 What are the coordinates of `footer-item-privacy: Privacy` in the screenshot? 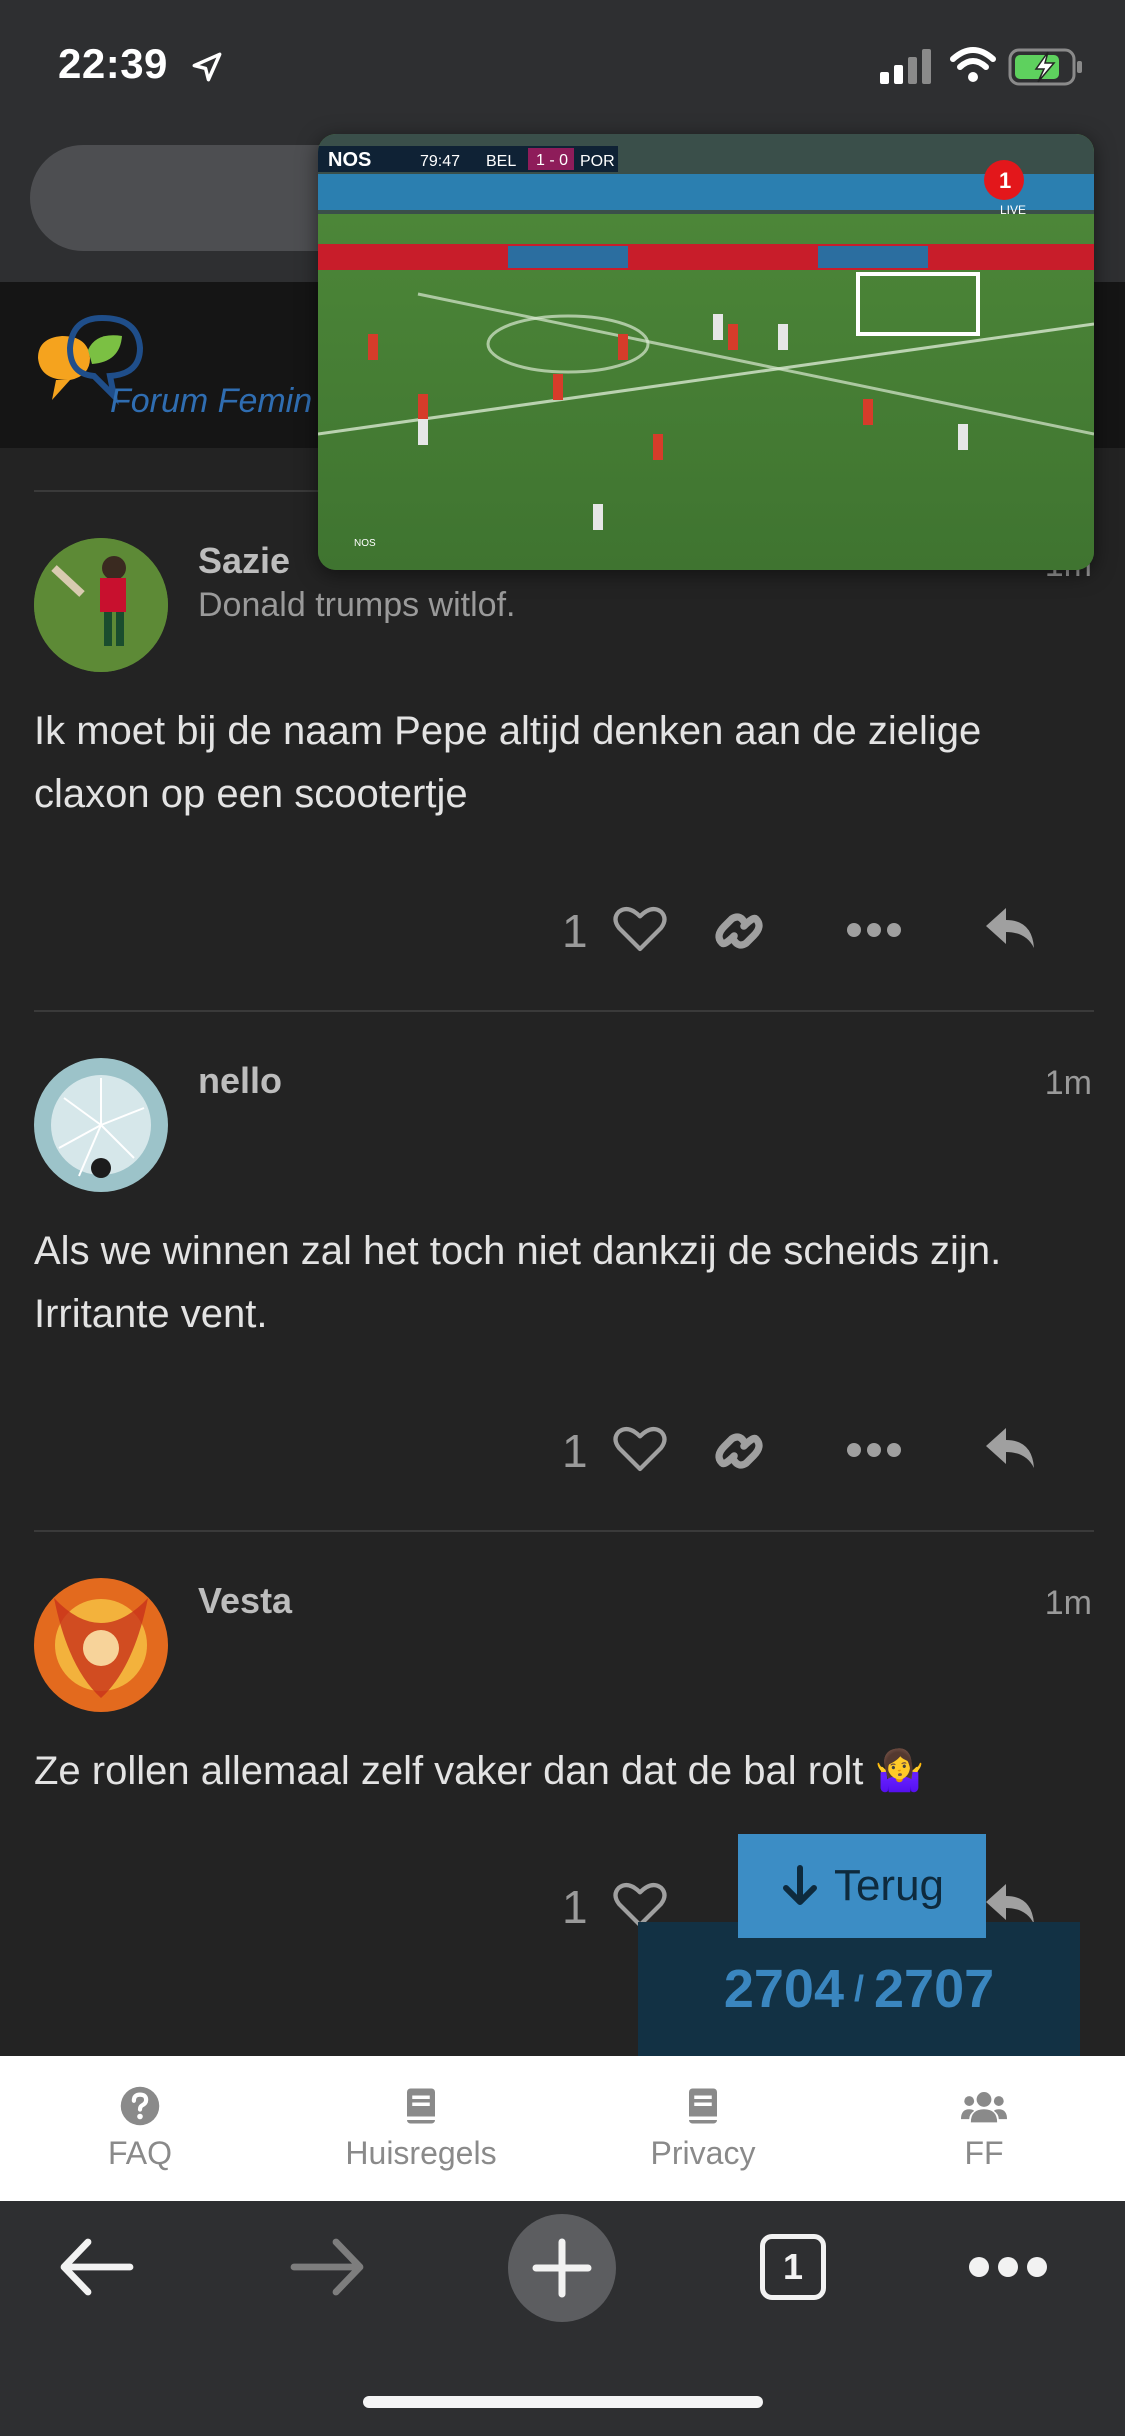 It's located at (703, 2128).